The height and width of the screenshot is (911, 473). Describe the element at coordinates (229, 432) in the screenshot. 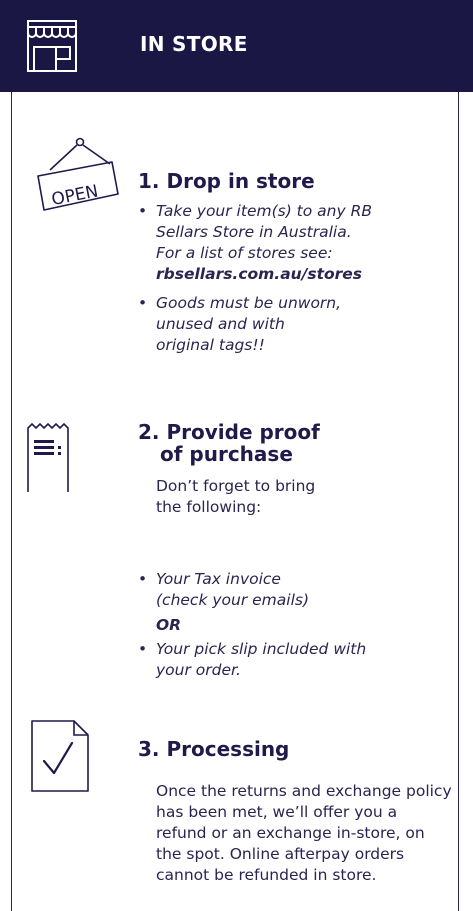

I see `step2-title-line1: 2. Provide proof` at that location.